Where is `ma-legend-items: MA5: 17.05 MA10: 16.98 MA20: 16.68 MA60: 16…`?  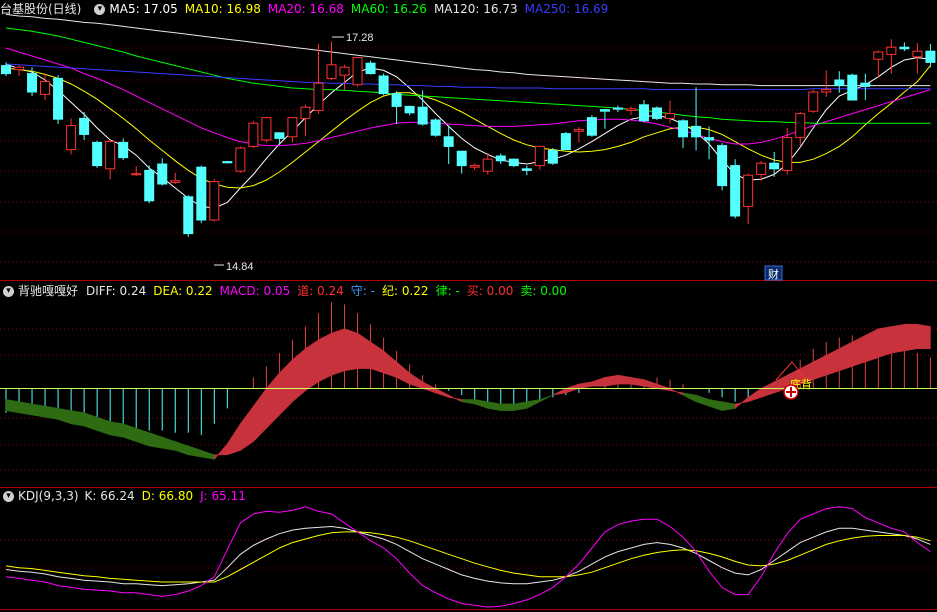 ma-legend-items: MA5: 17.05 MA10: 16.98 MA20: 16.68 MA60: 16… is located at coordinates (362, 9).